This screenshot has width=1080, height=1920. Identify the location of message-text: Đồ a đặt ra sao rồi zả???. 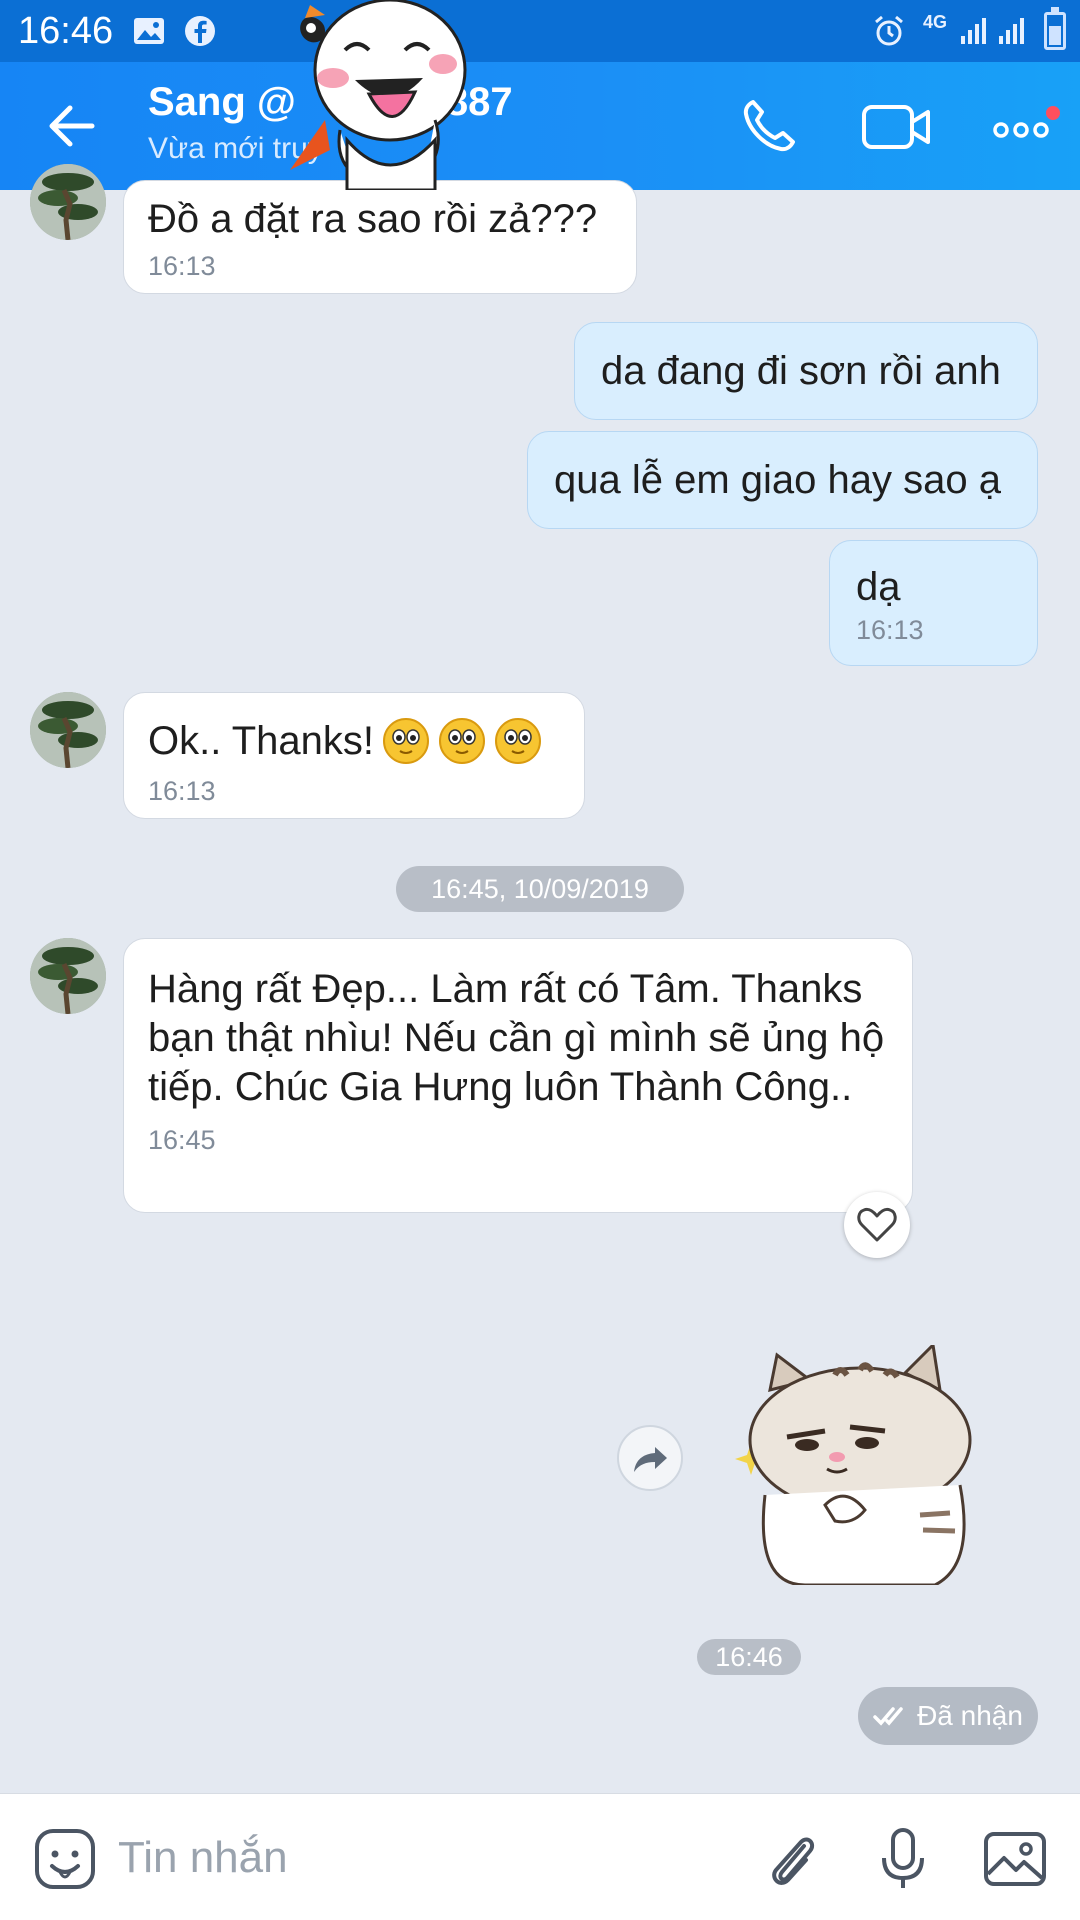
(373, 219).